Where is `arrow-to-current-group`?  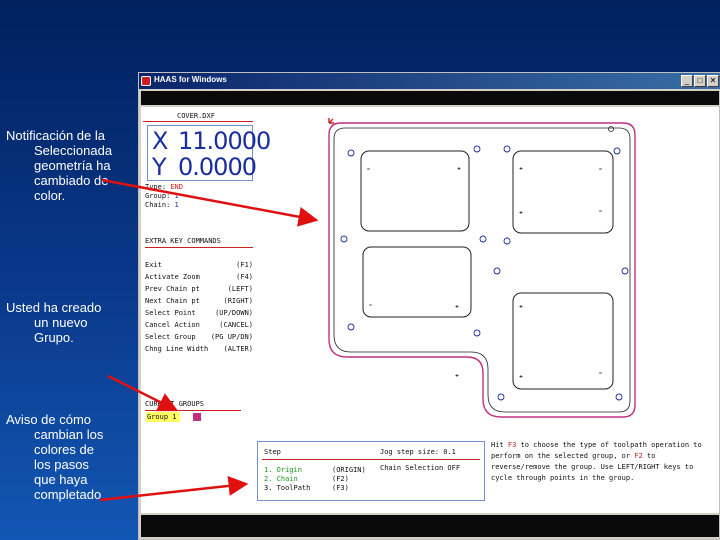
arrow-to-current-group is located at coordinates (143, 393).